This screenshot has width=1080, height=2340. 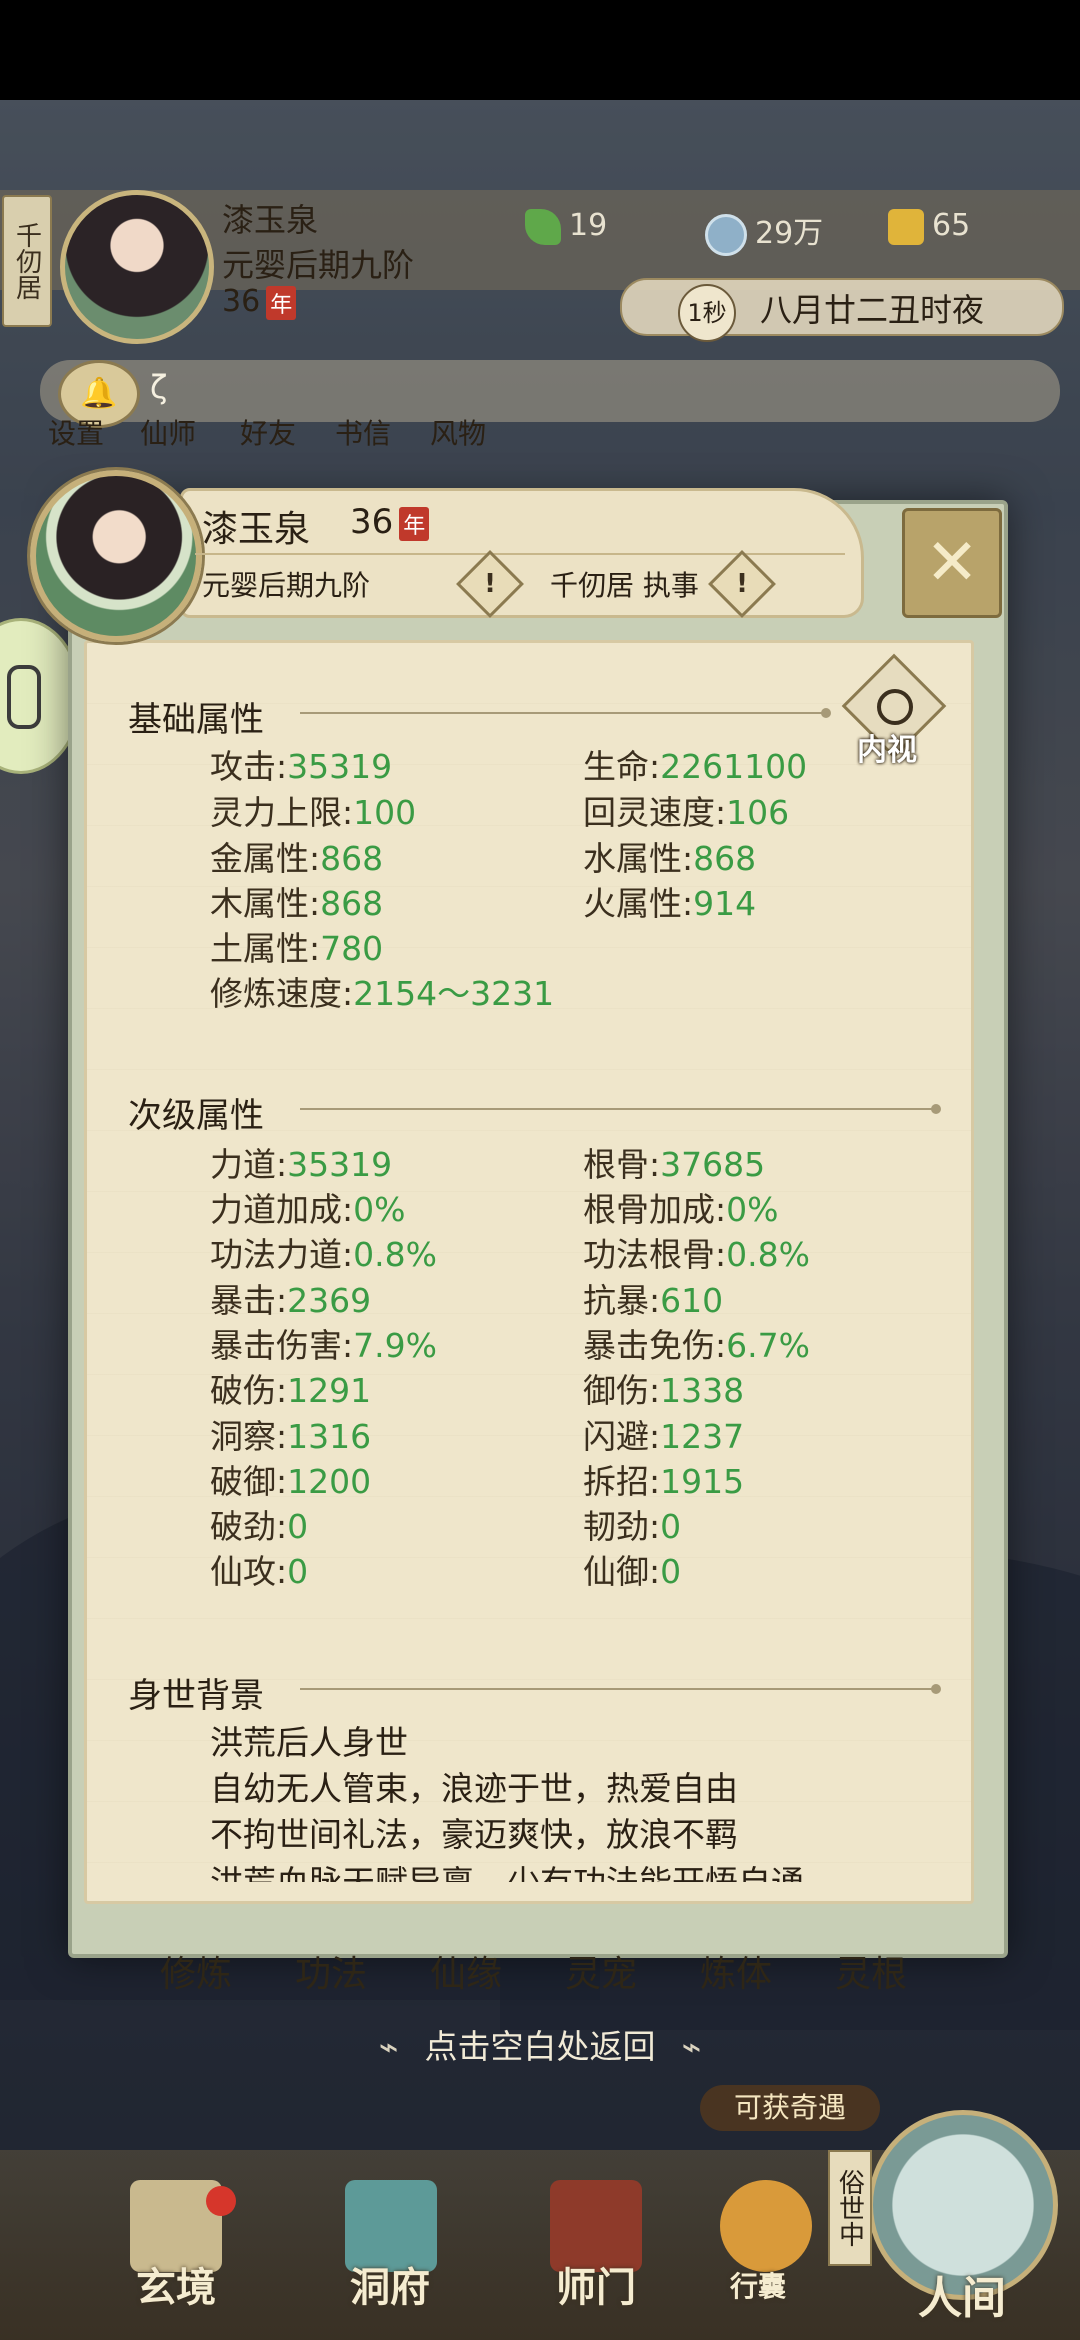 I want to click on tab-pet: 灵宠, so click(x=601, y=1971).